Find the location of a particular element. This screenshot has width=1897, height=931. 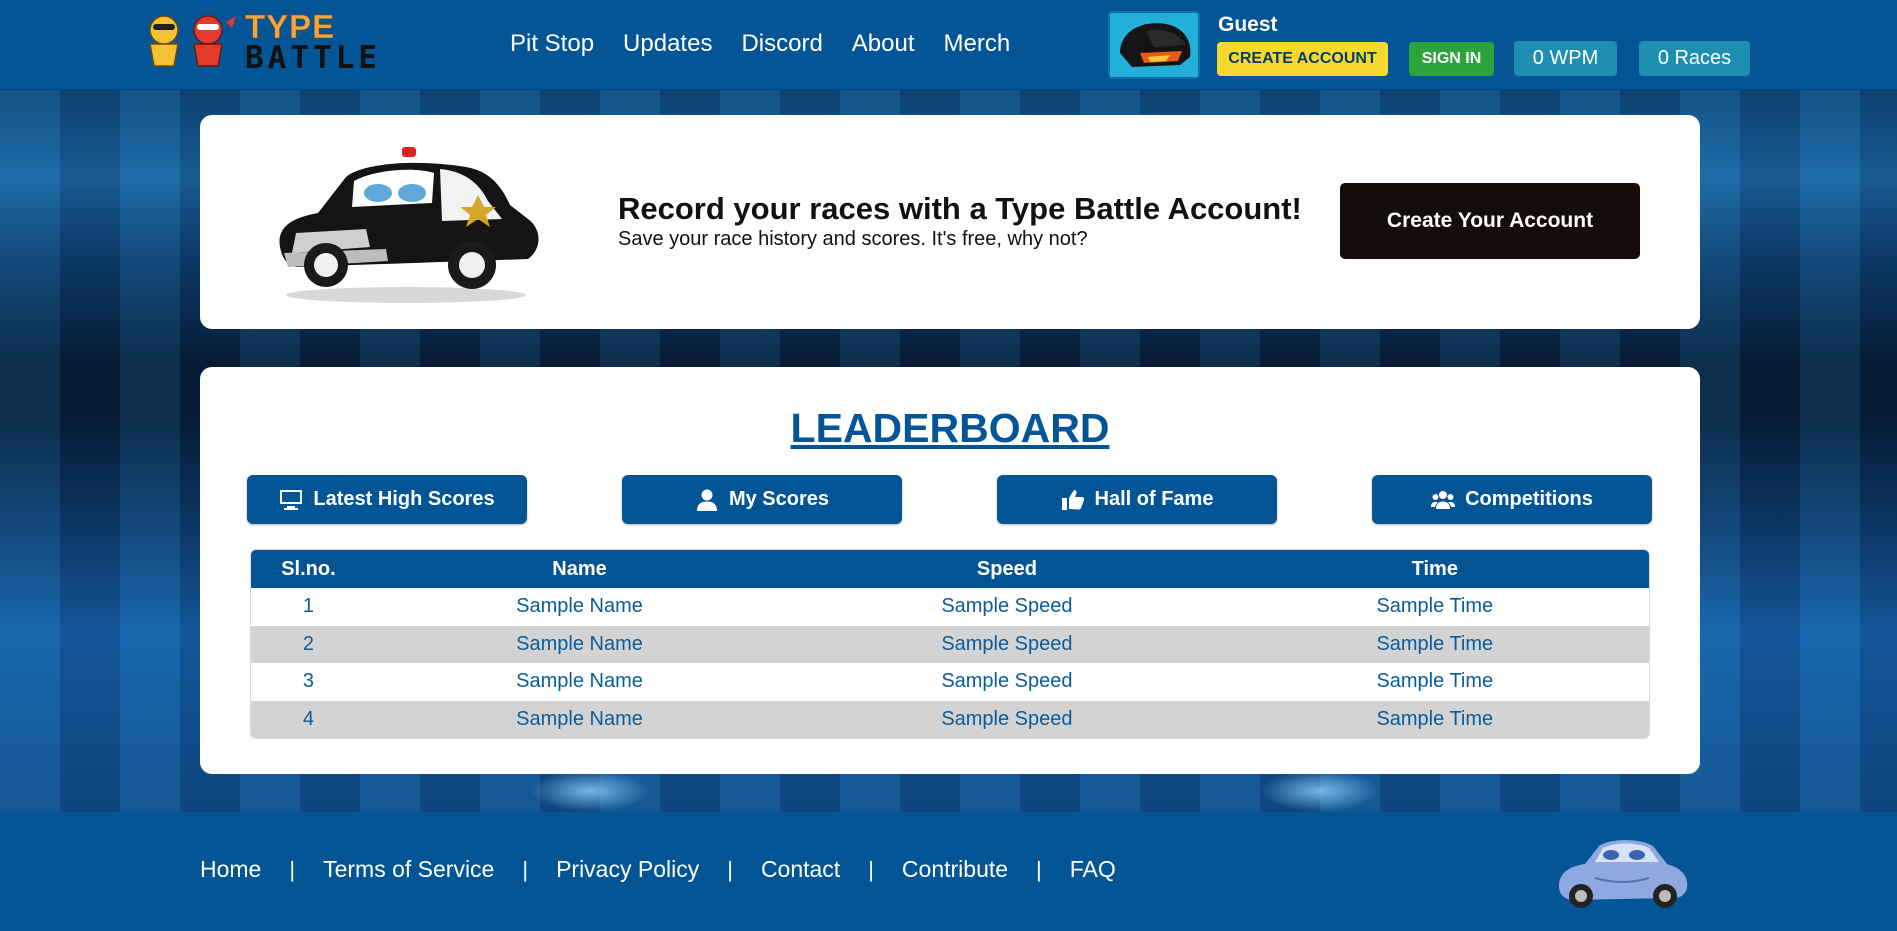

footer-link-terms: Terms of Service is located at coordinates (408, 869).